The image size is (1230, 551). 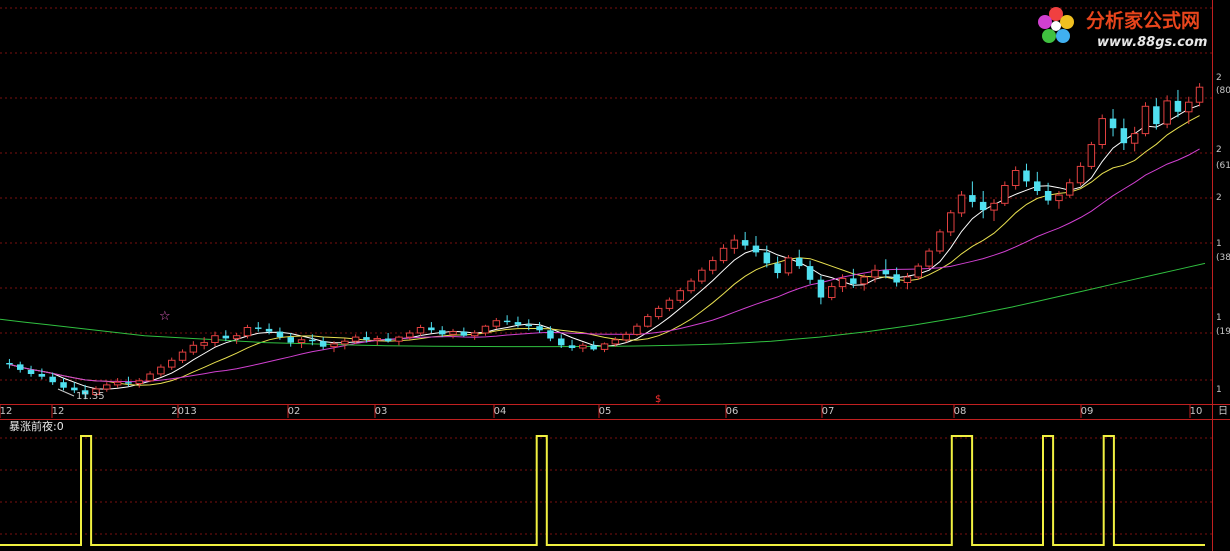 What do you see at coordinates (1122, 28) in the screenshot?
I see `logo: 分析家公式网 www.88gs.com` at bounding box center [1122, 28].